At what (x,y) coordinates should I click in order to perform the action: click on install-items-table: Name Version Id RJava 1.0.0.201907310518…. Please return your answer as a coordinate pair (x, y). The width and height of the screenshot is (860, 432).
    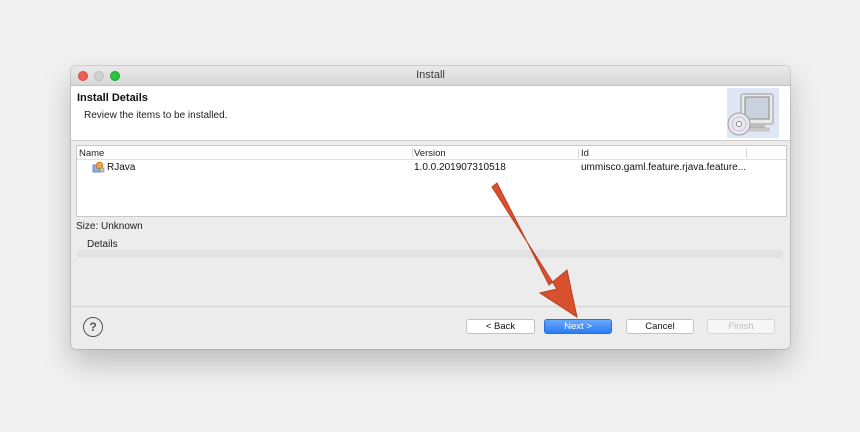
    Looking at the image, I should click on (431, 181).